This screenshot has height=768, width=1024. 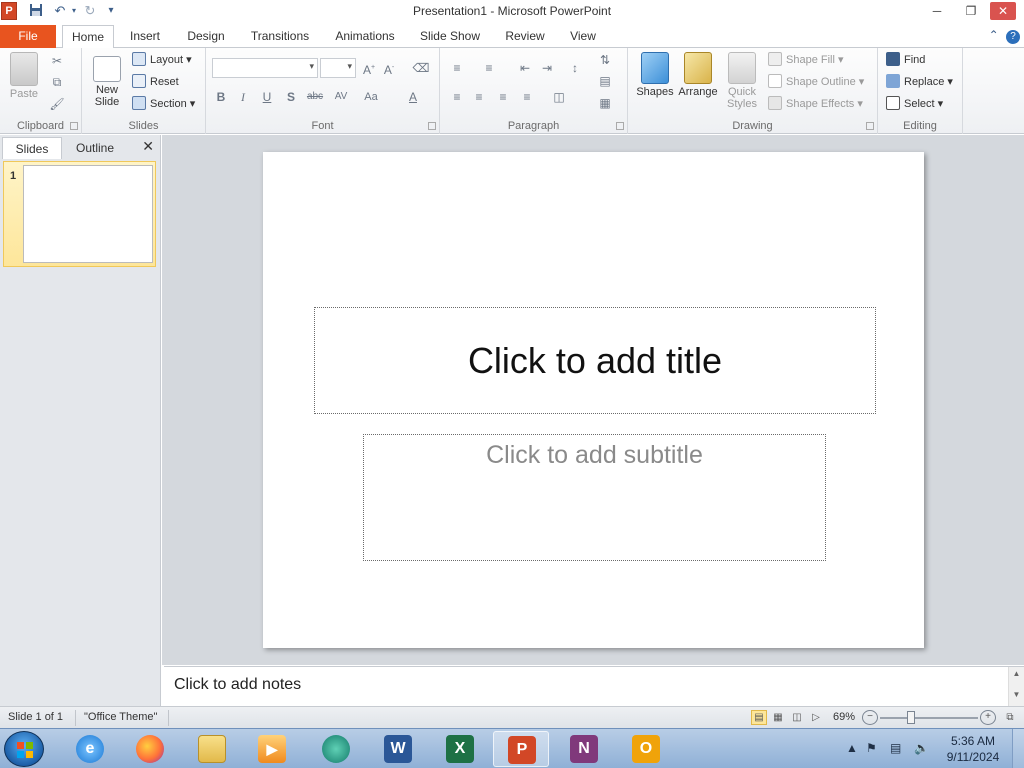 What do you see at coordinates (421, 68) in the screenshot?
I see `clear-formatting-icon: ⌫` at bounding box center [421, 68].